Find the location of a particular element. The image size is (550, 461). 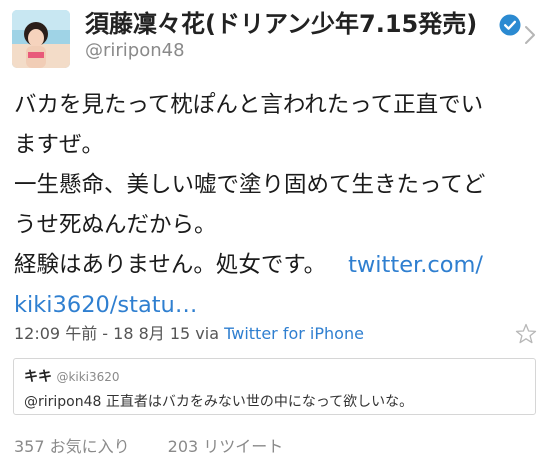

favorites-count: 357 お気に入り is located at coordinates (72, 446).